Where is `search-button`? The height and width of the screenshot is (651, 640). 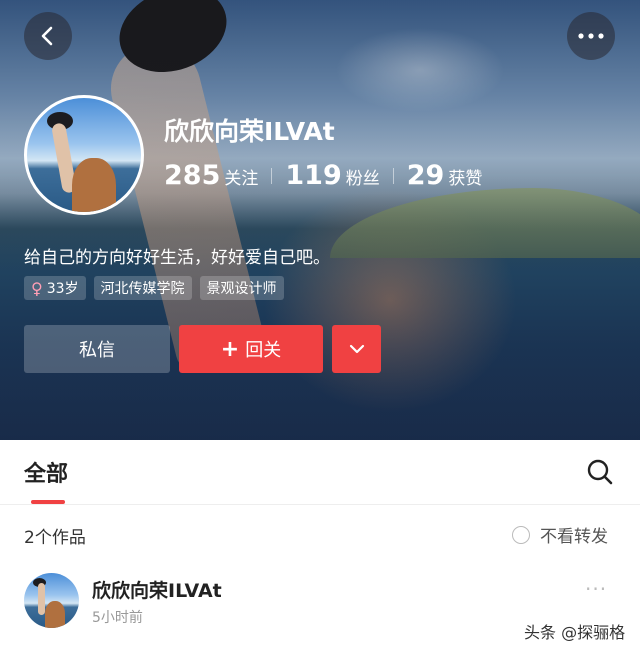
search-button is located at coordinates (600, 472).